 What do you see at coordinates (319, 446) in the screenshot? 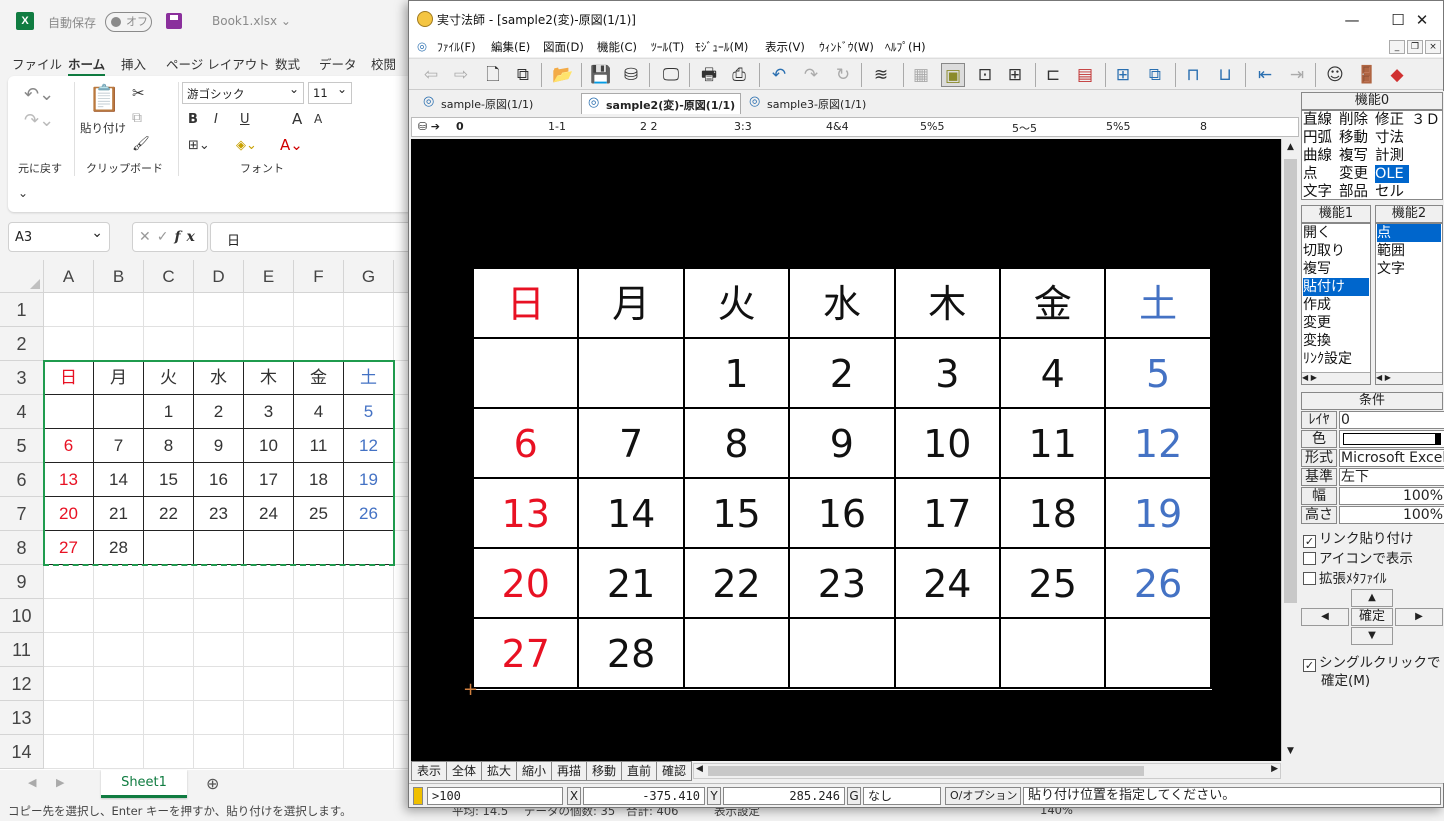
I see `calendar-cell: 11` at bounding box center [319, 446].